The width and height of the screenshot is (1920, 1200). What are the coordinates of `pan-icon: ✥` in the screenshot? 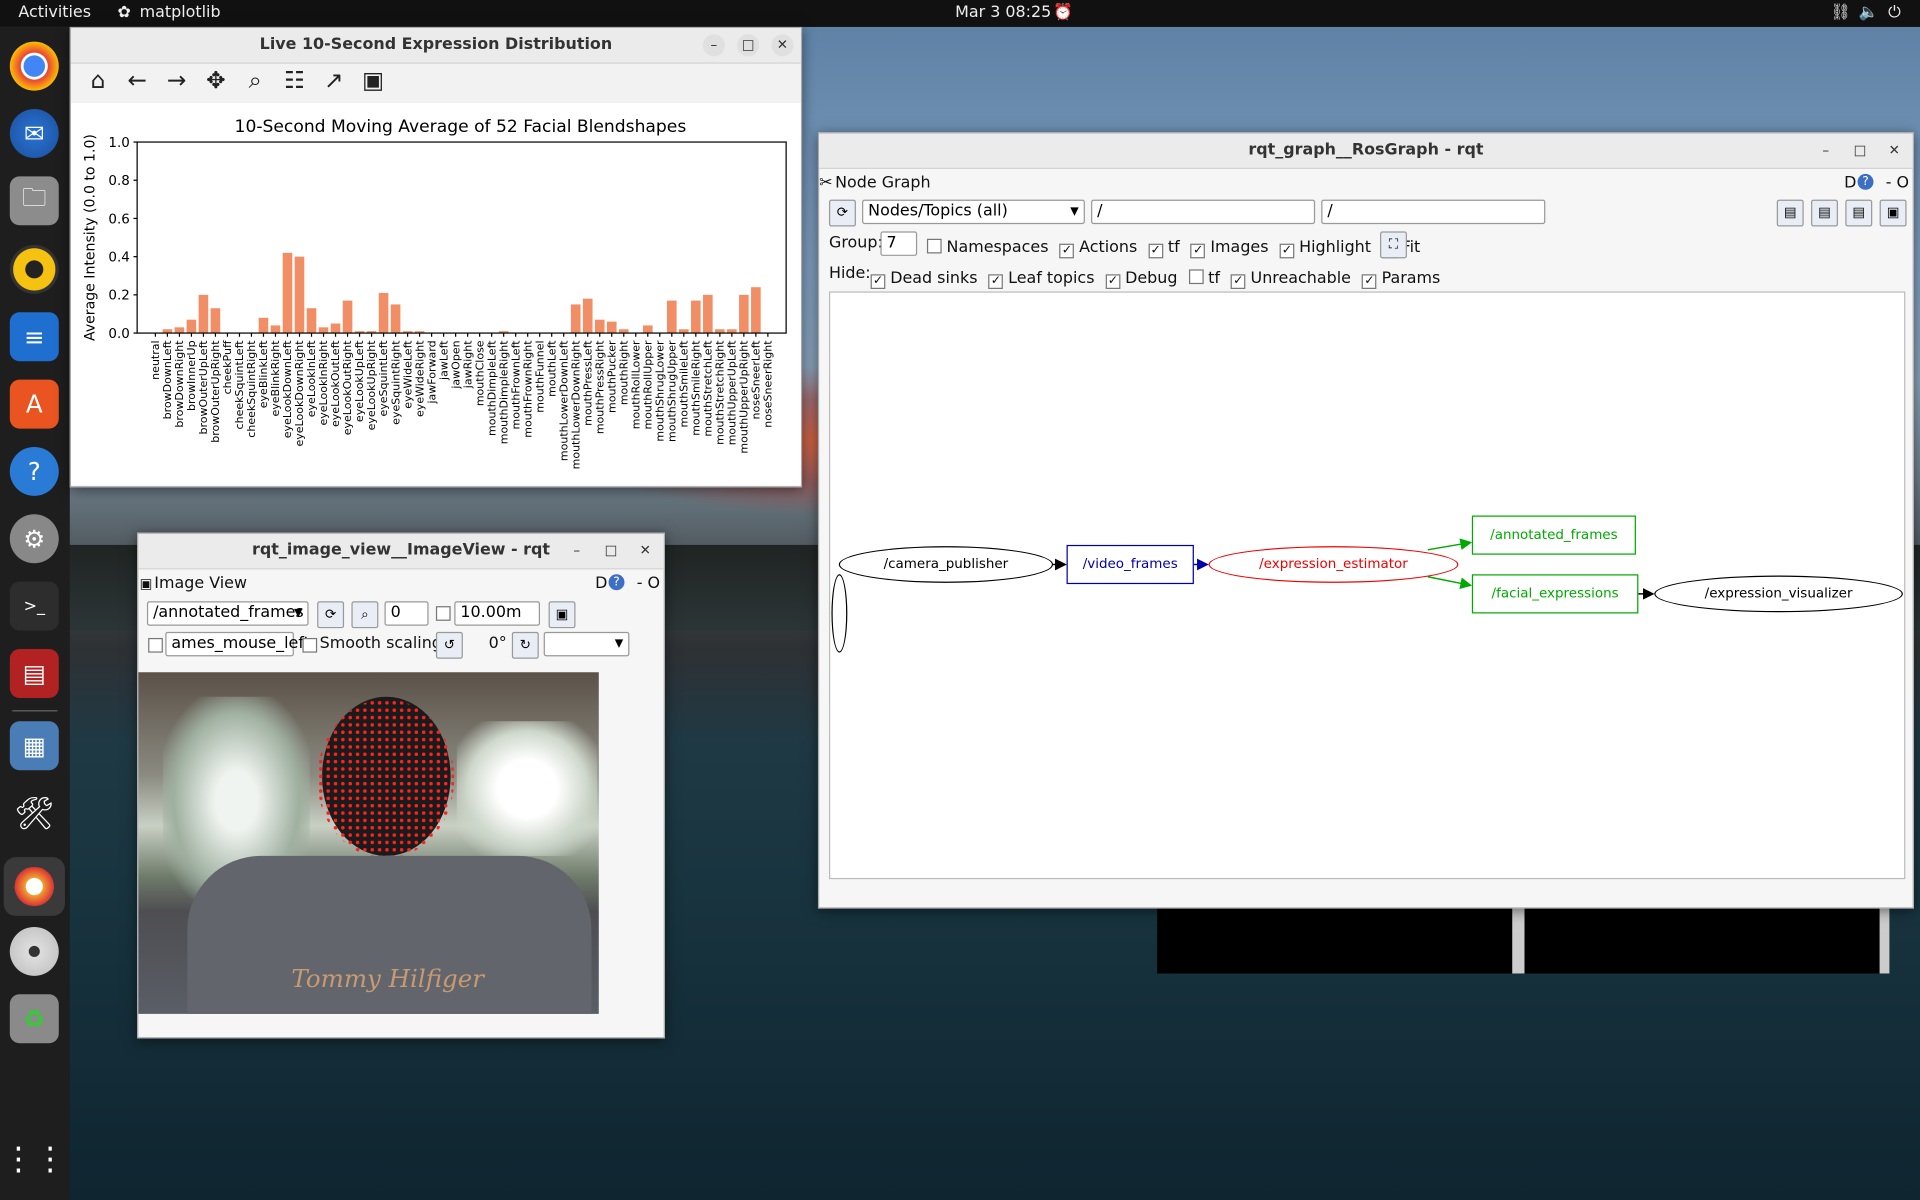 It's located at (215, 80).